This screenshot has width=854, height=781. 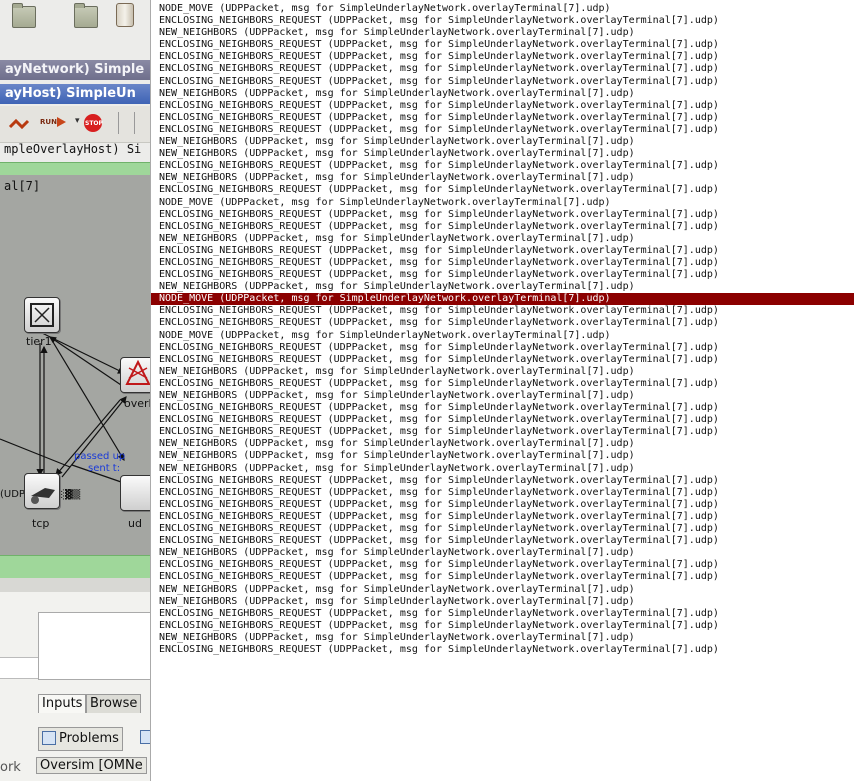 I want to click on module-path: mpleOverlayHost) Si, so click(x=73, y=149).